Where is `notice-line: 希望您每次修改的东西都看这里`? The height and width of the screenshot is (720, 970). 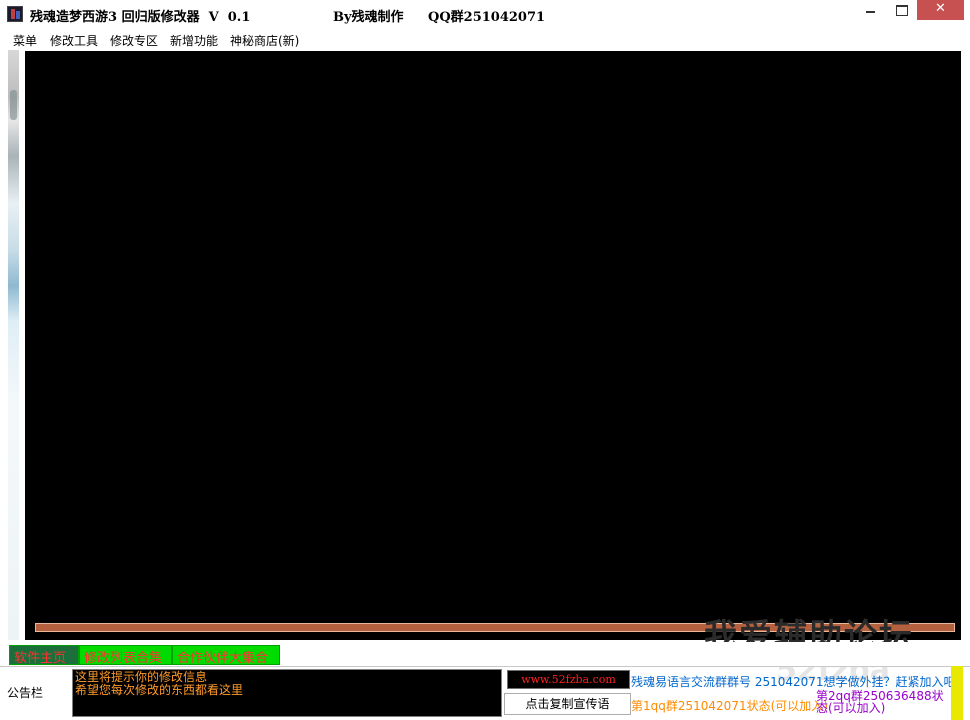
notice-line: 希望您每次修改的东西都看这里 is located at coordinates (159, 690).